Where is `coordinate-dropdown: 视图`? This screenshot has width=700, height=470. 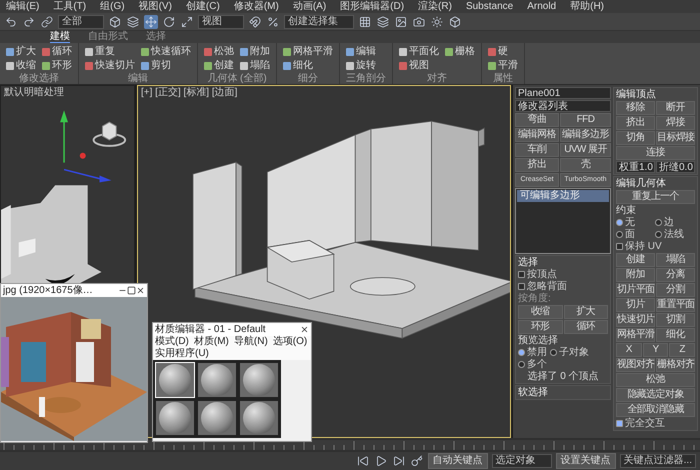
coordinate-dropdown: 视图 is located at coordinates (221, 21).